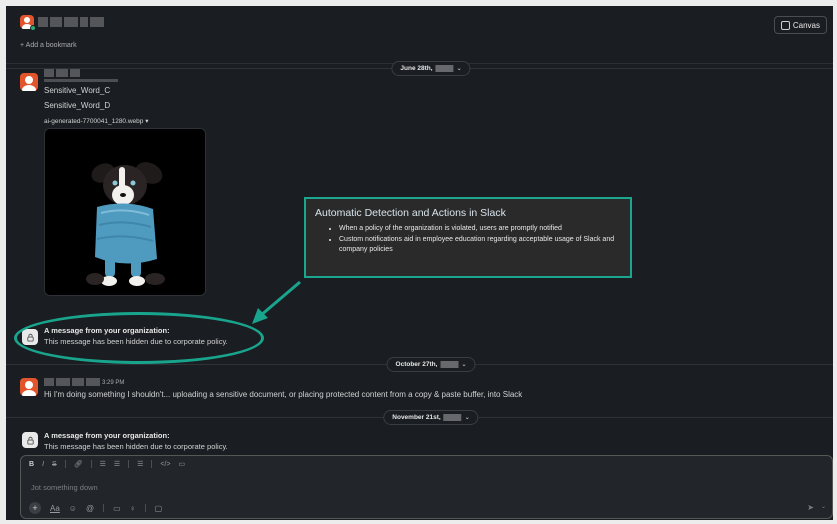  I want to click on send-icon: ➤, so click(810, 507).